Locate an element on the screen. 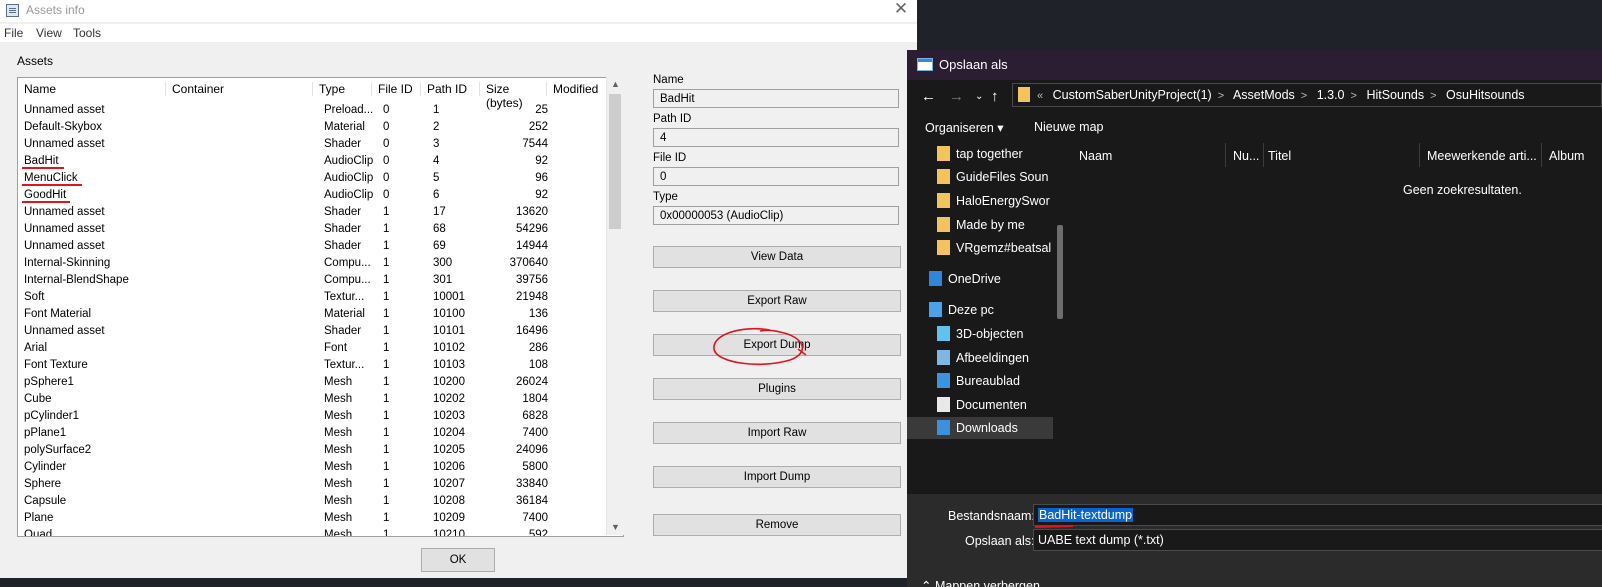  table-row: MenuClick AudioClip 0 5 96 is located at coordinates (320, 178).